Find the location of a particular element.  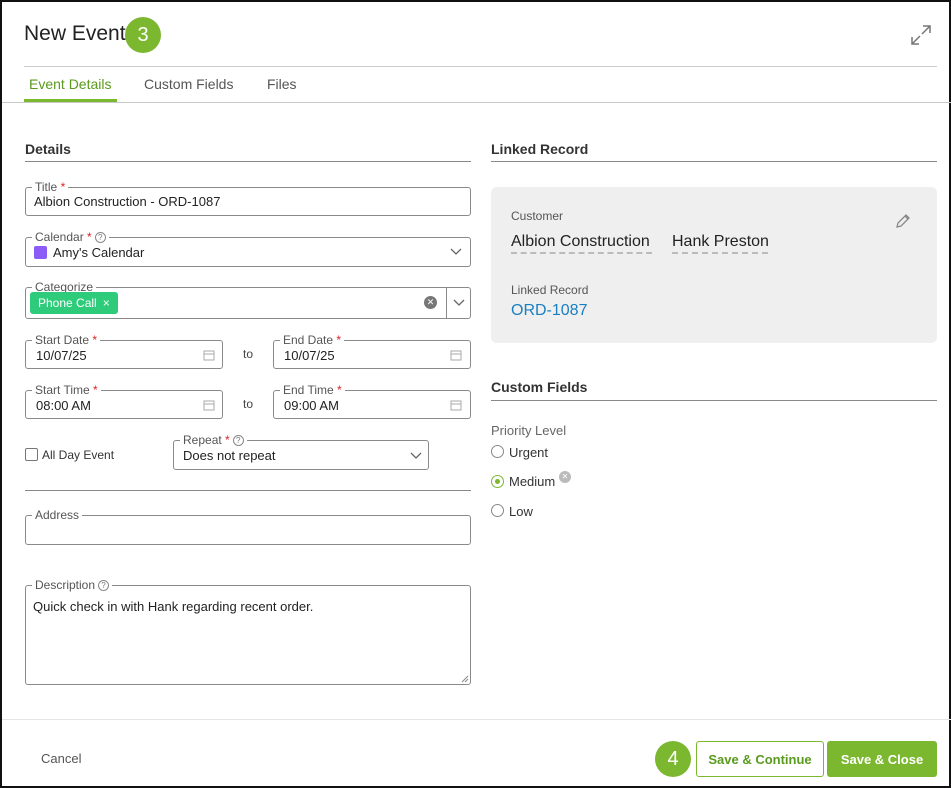

linked-record-label: Linked Record is located at coordinates (550, 290).